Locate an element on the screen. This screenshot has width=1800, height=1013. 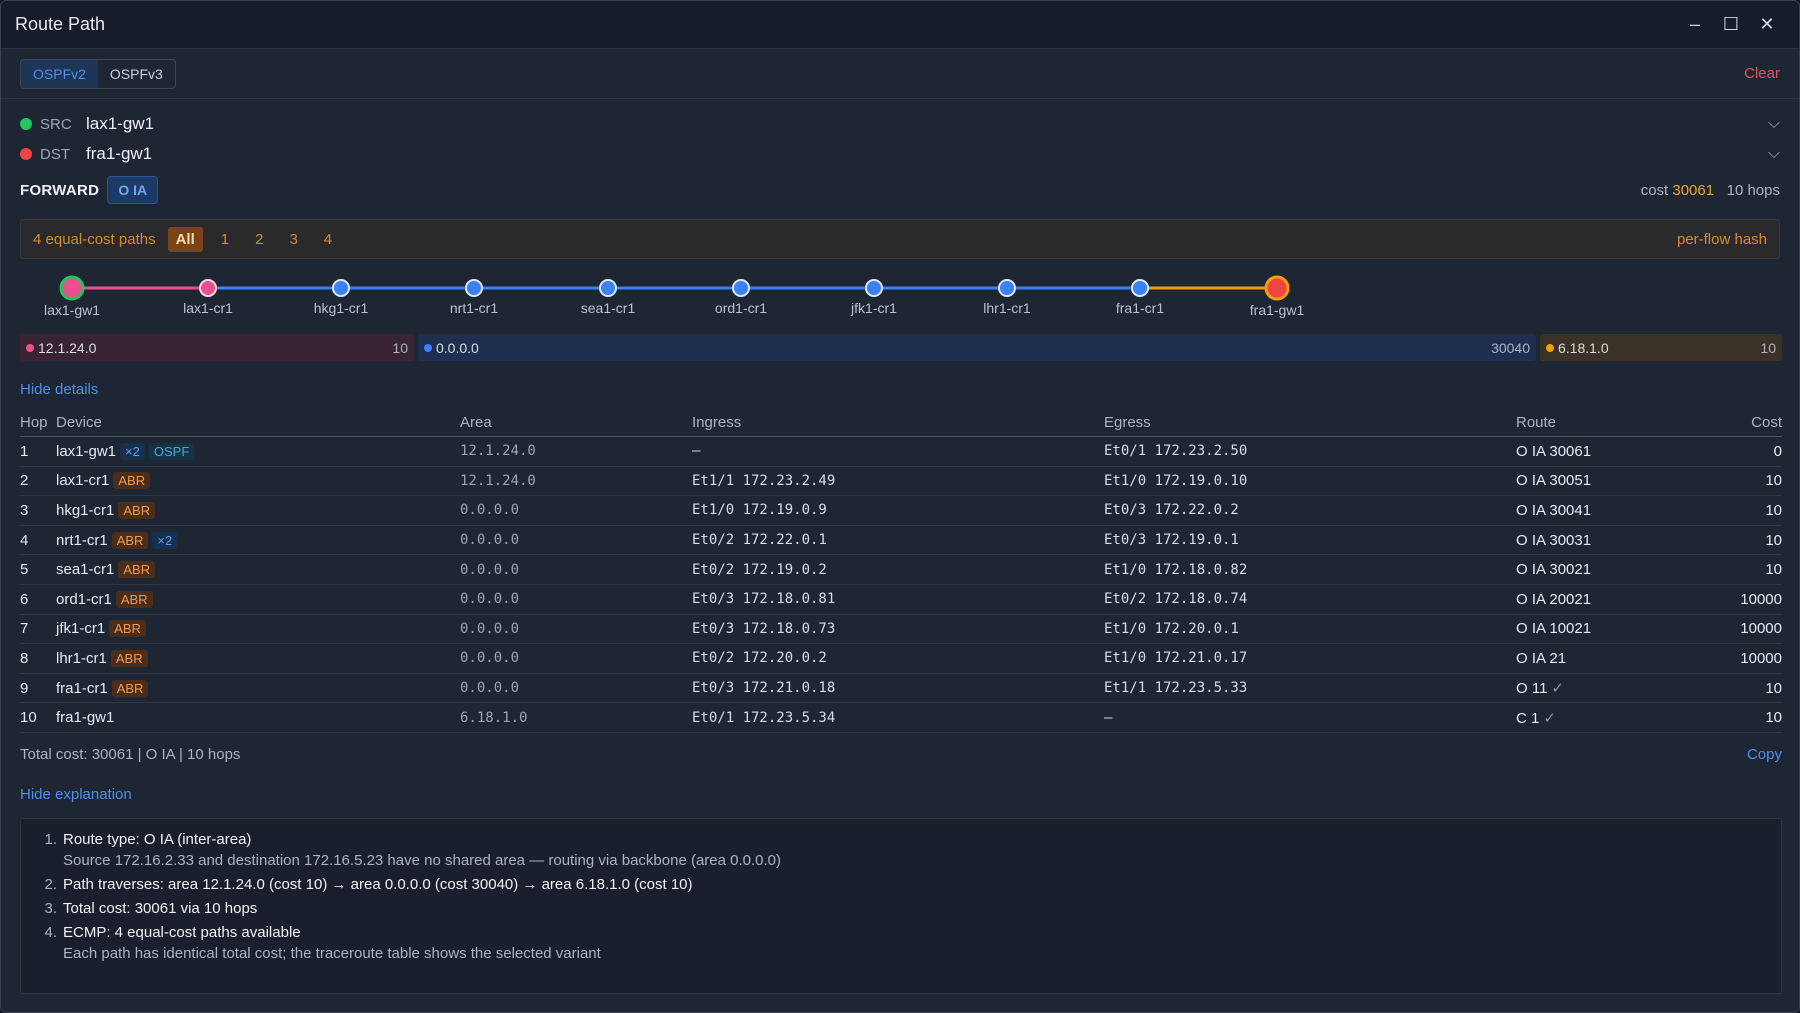
area-dot-icon is located at coordinates (1550, 347).